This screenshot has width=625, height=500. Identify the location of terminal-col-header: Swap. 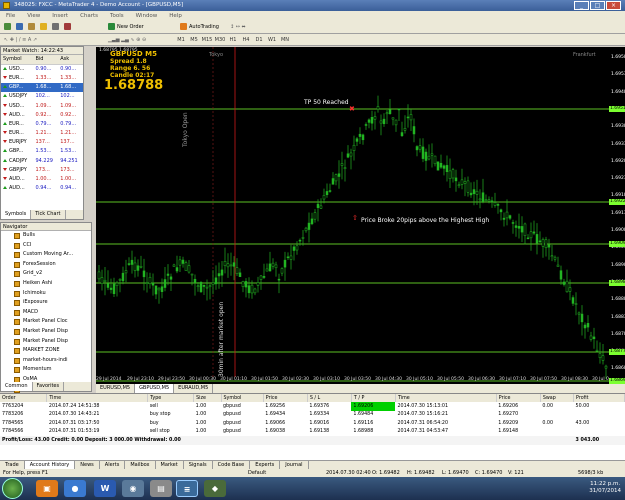
(557, 398).